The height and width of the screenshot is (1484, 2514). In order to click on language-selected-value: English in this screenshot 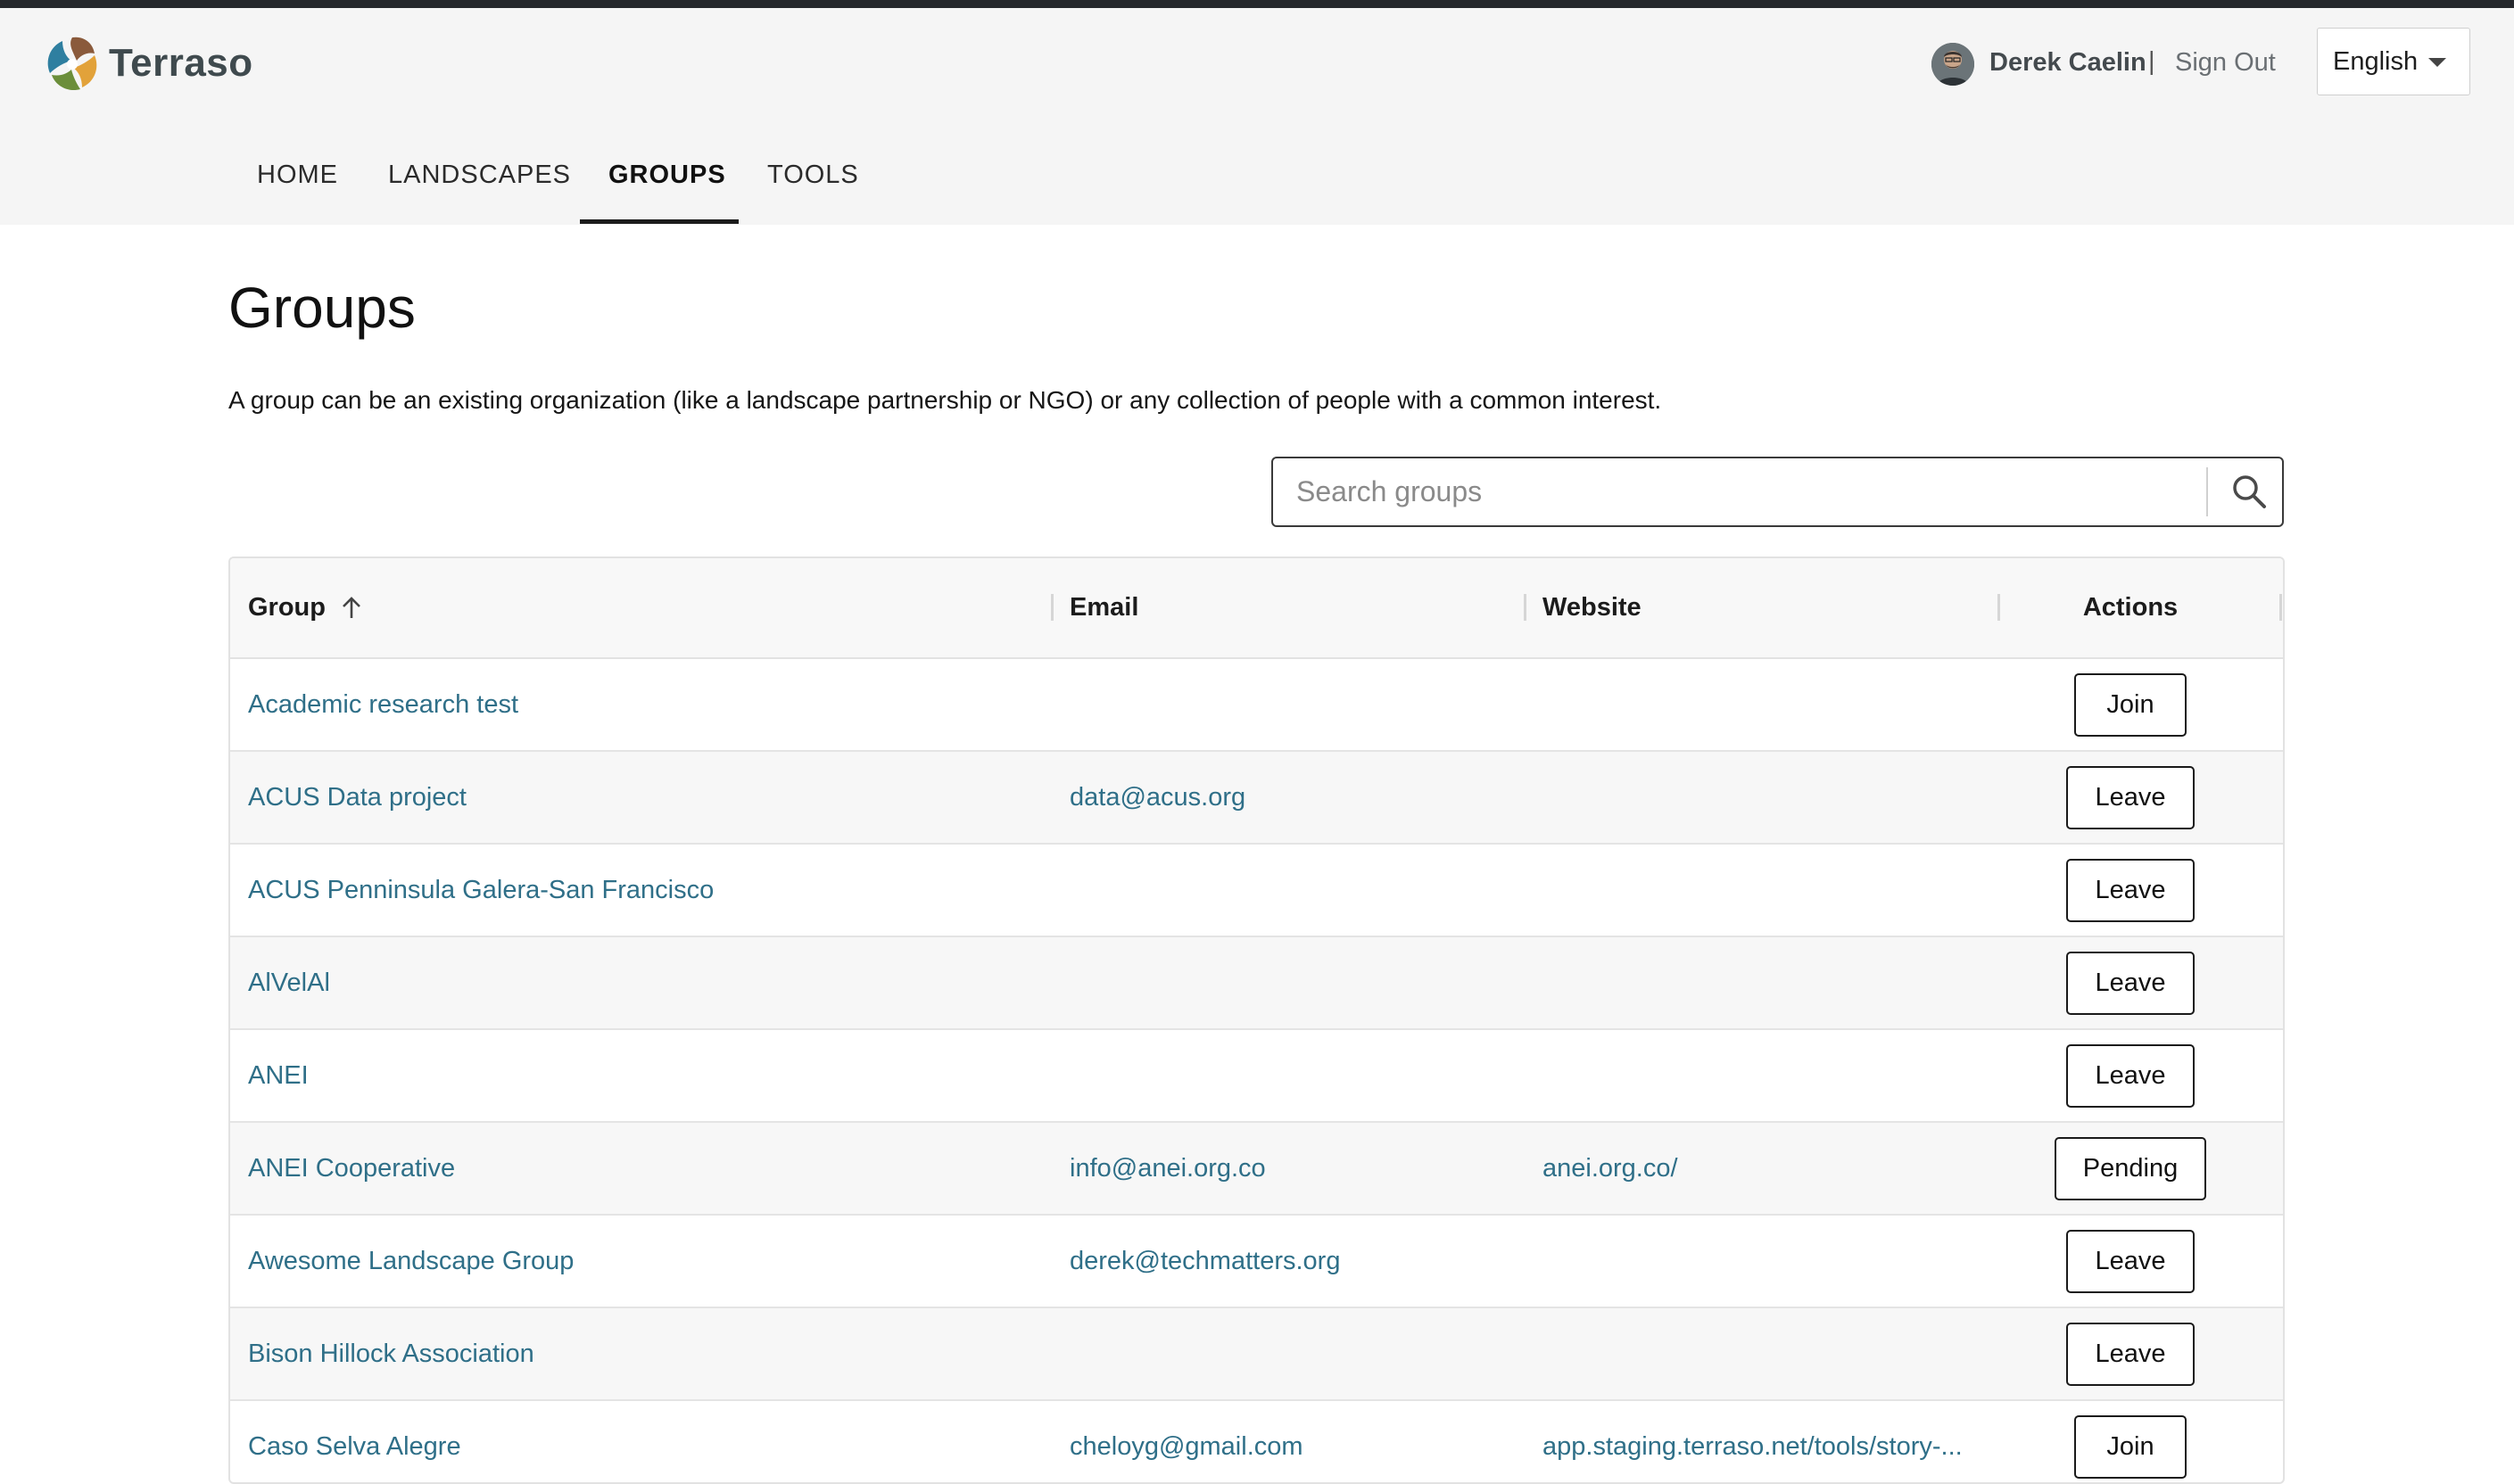, I will do `click(2376, 61)`.